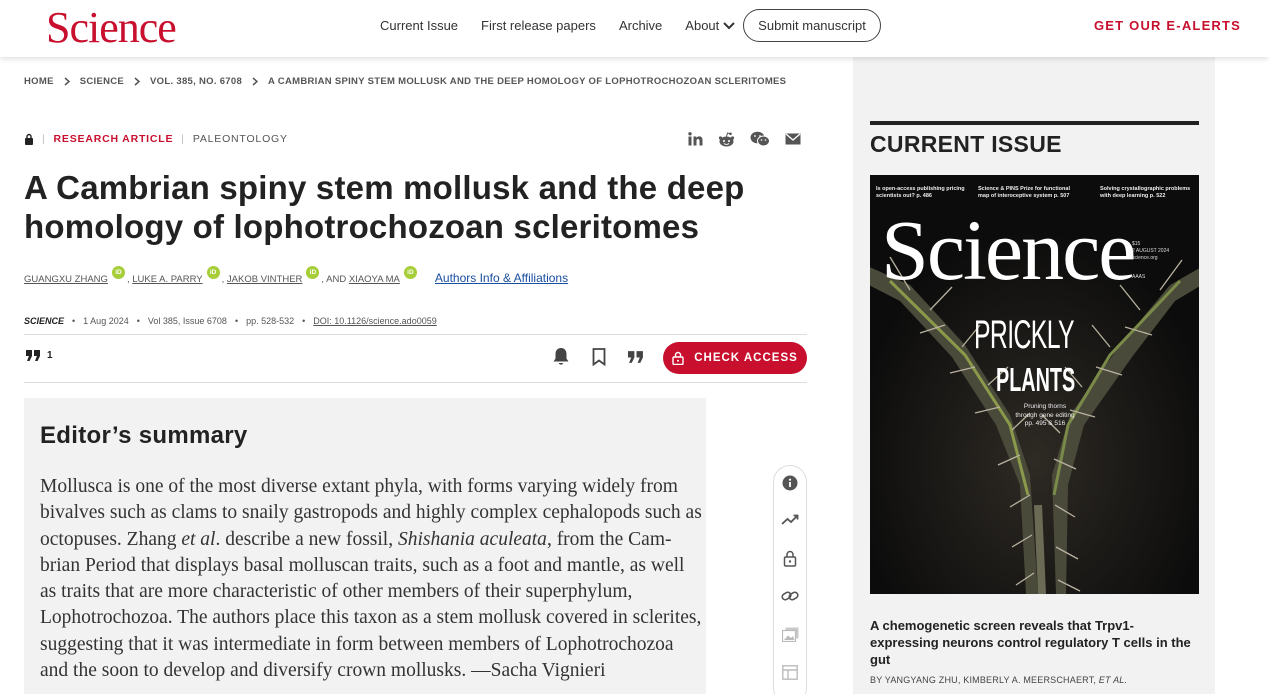  I want to click on cover-price: $15, so click(1136, 244).